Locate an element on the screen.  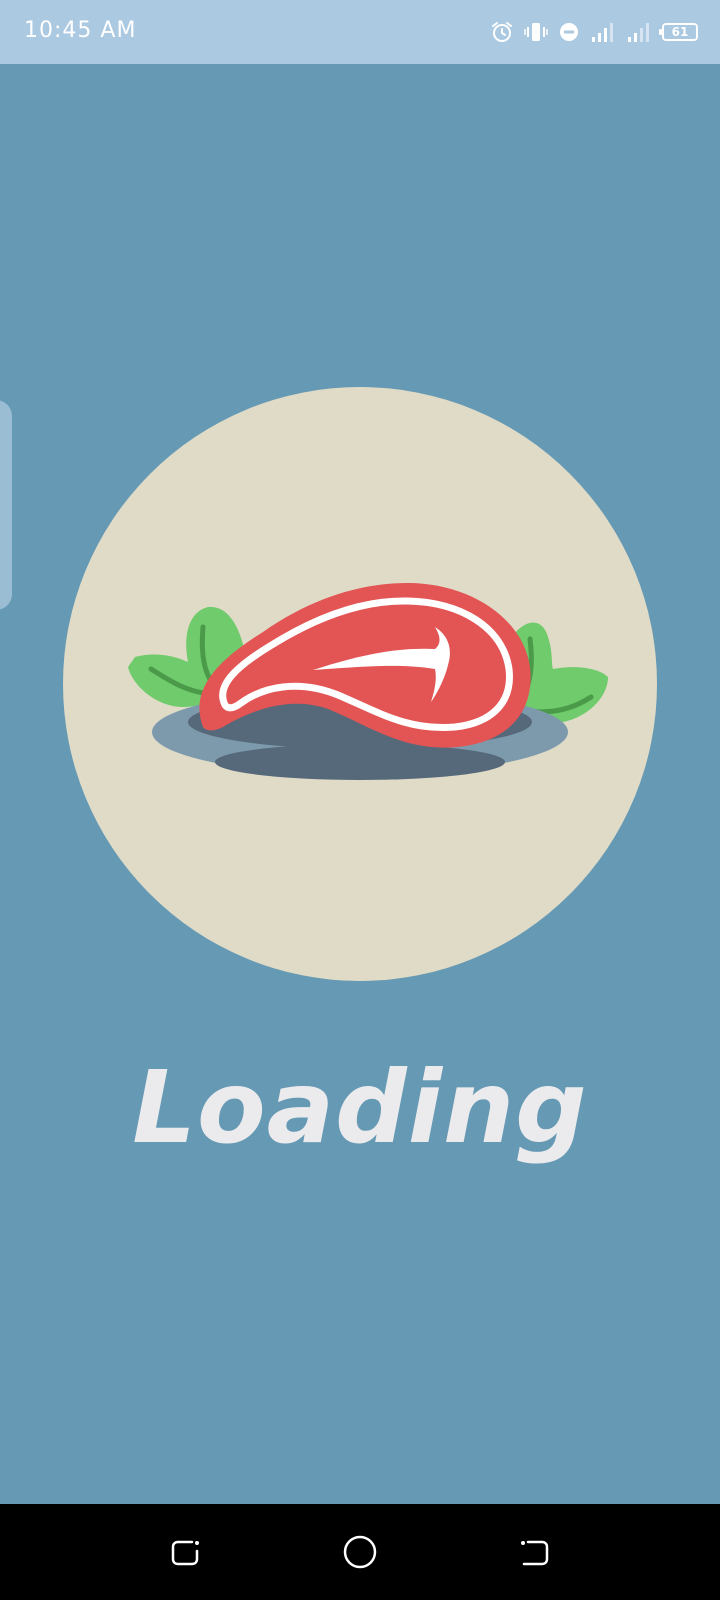
alarm-icon is located at coordinates (502, 32).